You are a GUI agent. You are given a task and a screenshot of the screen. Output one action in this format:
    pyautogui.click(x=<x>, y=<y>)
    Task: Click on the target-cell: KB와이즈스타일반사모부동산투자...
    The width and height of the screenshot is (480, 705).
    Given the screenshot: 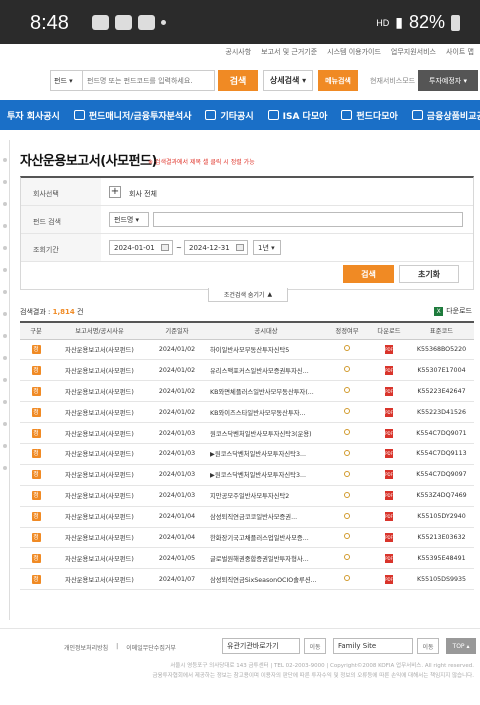 What is the action you would take?
    pyautogui.click(x=266, y=412)
    